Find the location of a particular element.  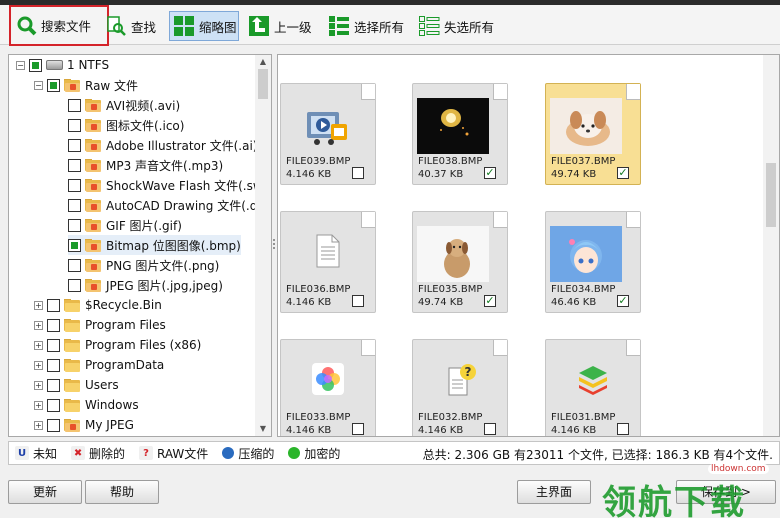

deselect-all-button: 失选所有 is located at coordinates (456, 26).